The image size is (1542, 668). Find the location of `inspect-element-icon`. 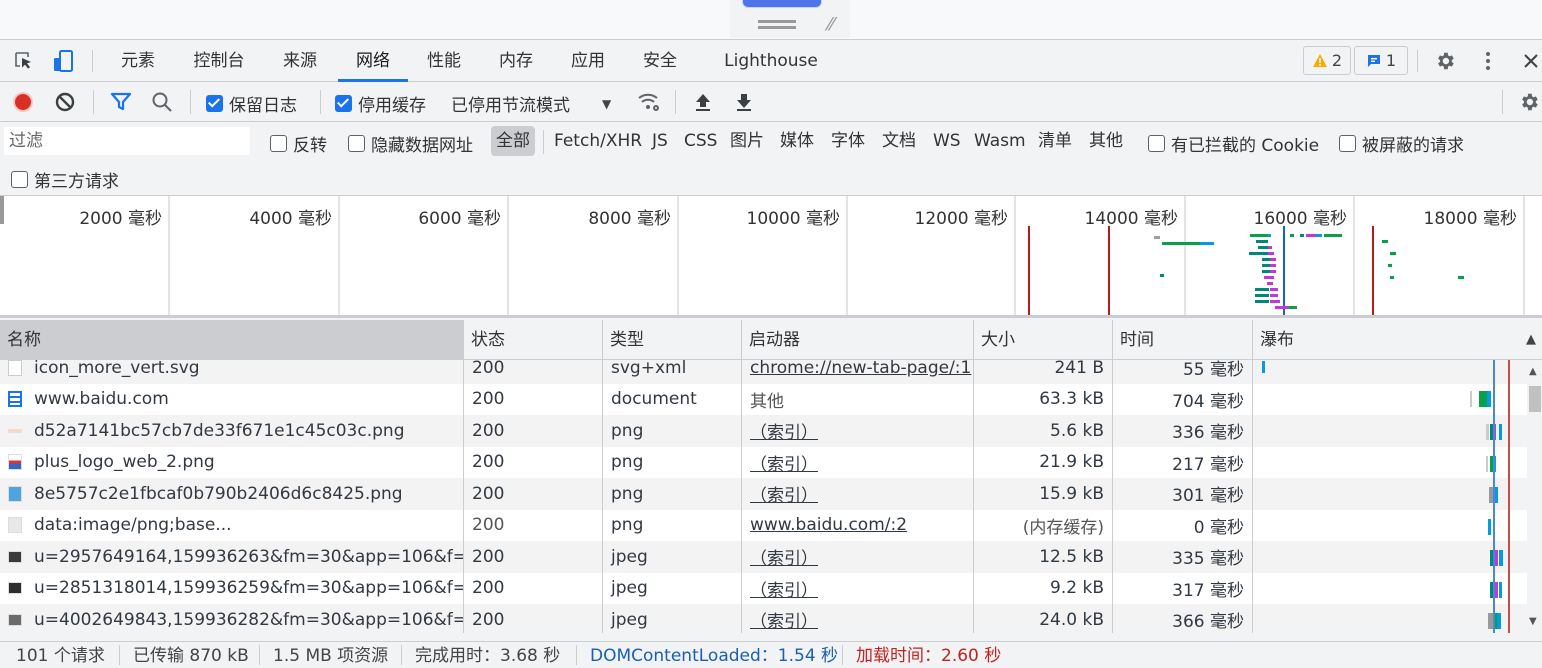

inspect-element-icon is located at coordinates (24, 61).